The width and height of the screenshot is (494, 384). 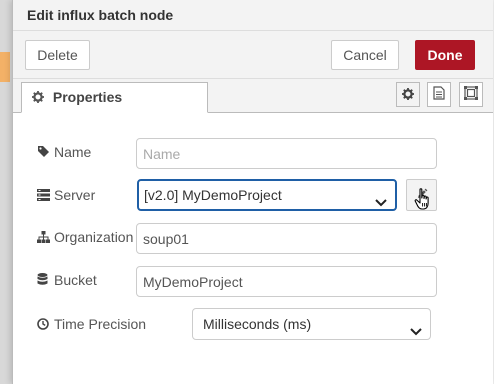 I want to click on appearance-icon, so click(x=471, y=94).